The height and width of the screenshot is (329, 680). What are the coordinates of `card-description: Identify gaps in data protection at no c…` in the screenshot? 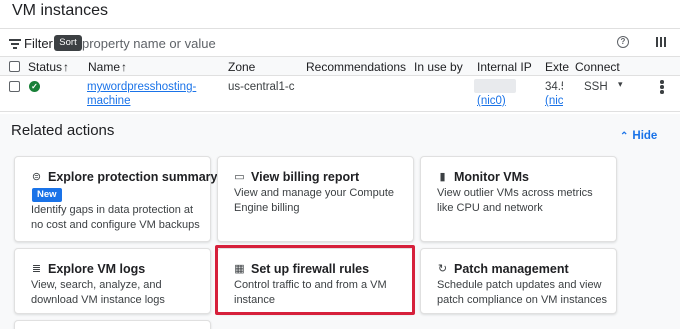 It's located at (115, 217).